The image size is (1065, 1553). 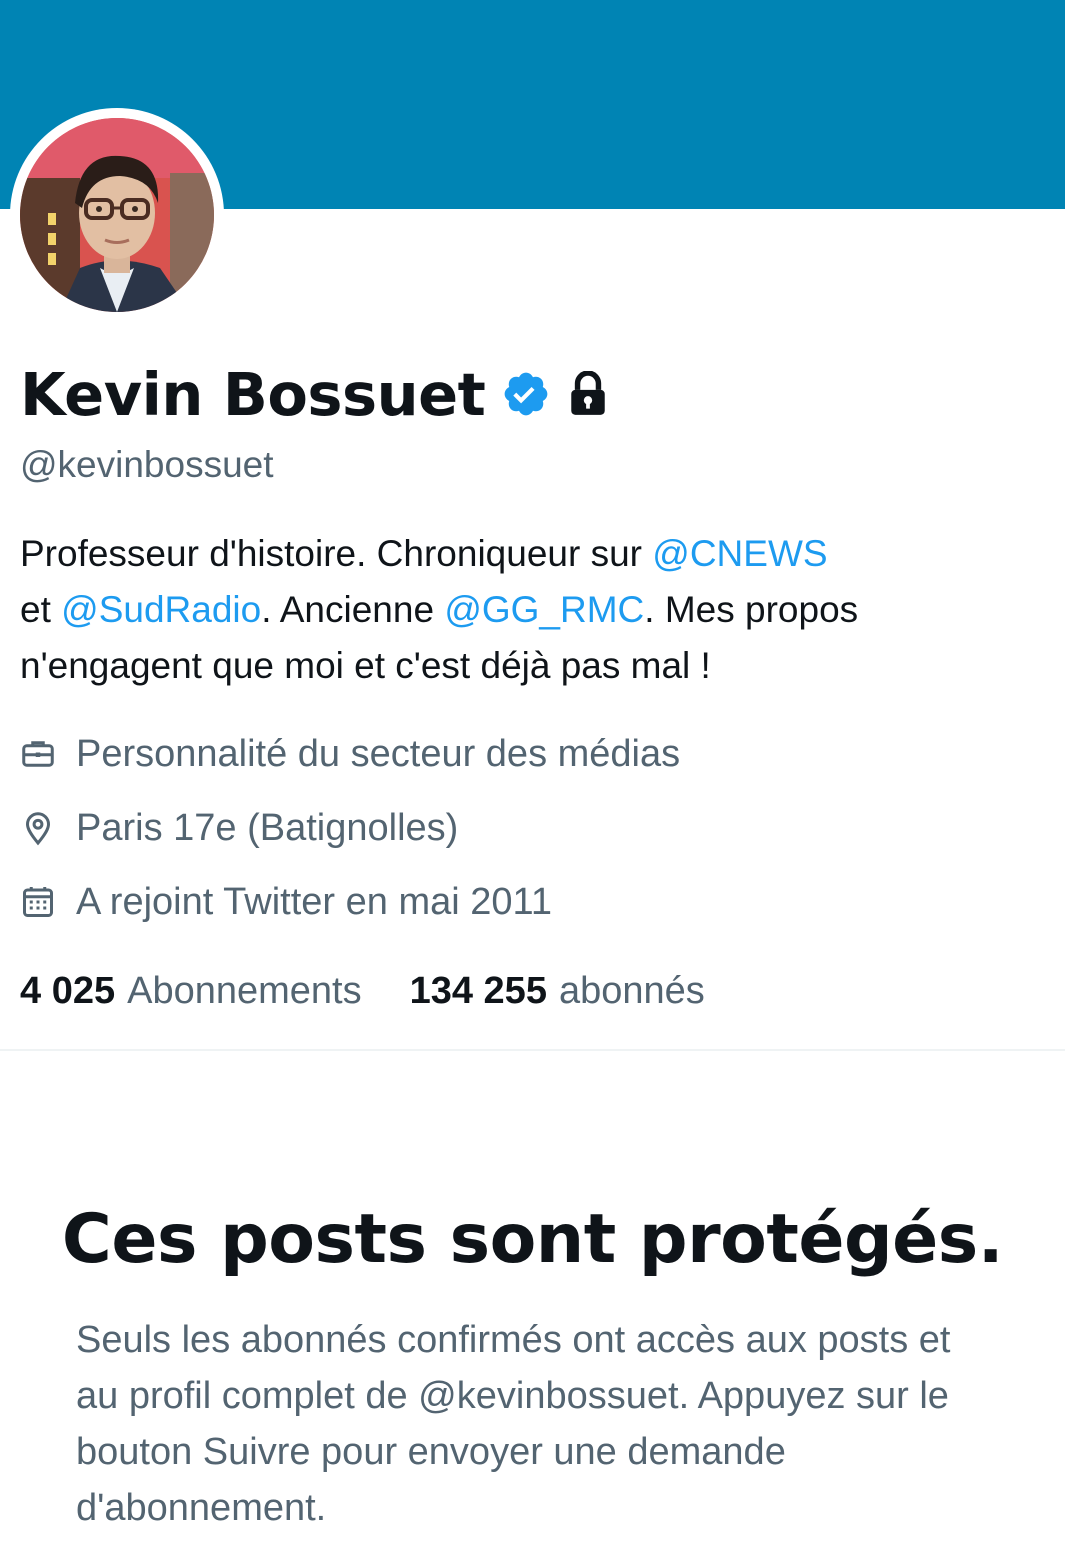 What do you see at coordinates (38, 754) in the screenshot?
I see `briefcase-icon` at bounding box center [38, 754].